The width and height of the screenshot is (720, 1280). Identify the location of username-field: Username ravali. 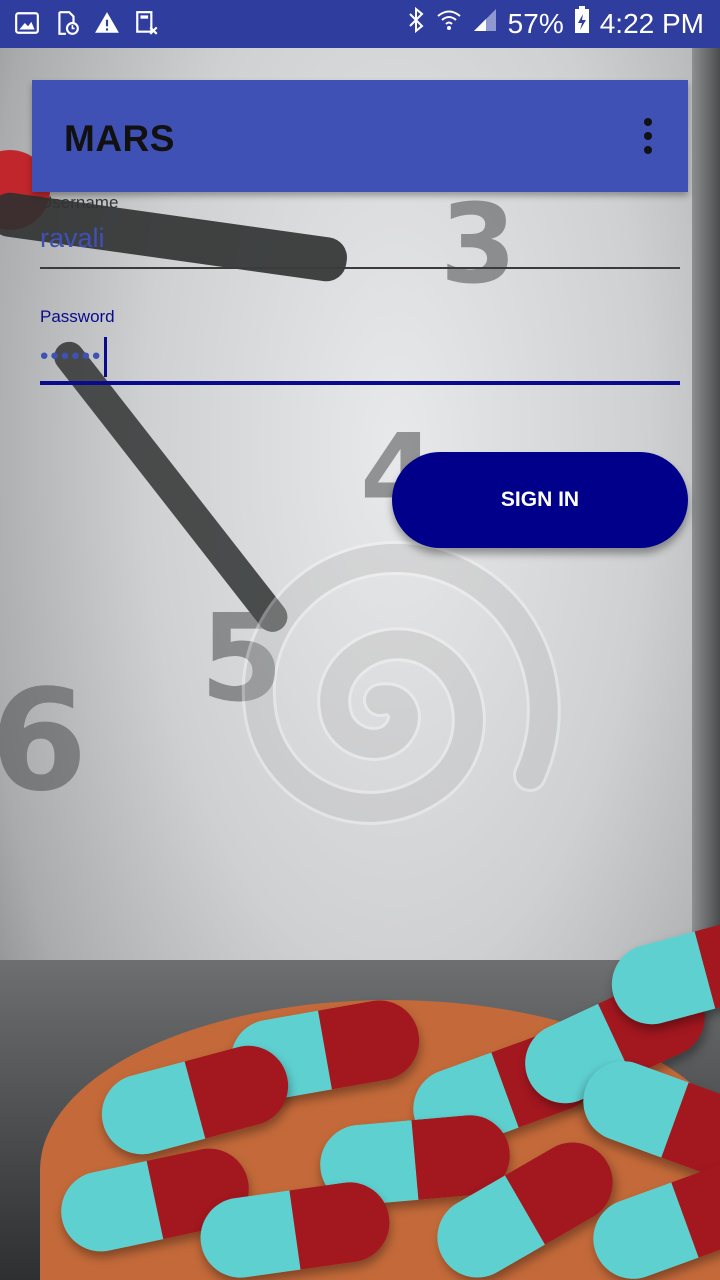
(360, 231).